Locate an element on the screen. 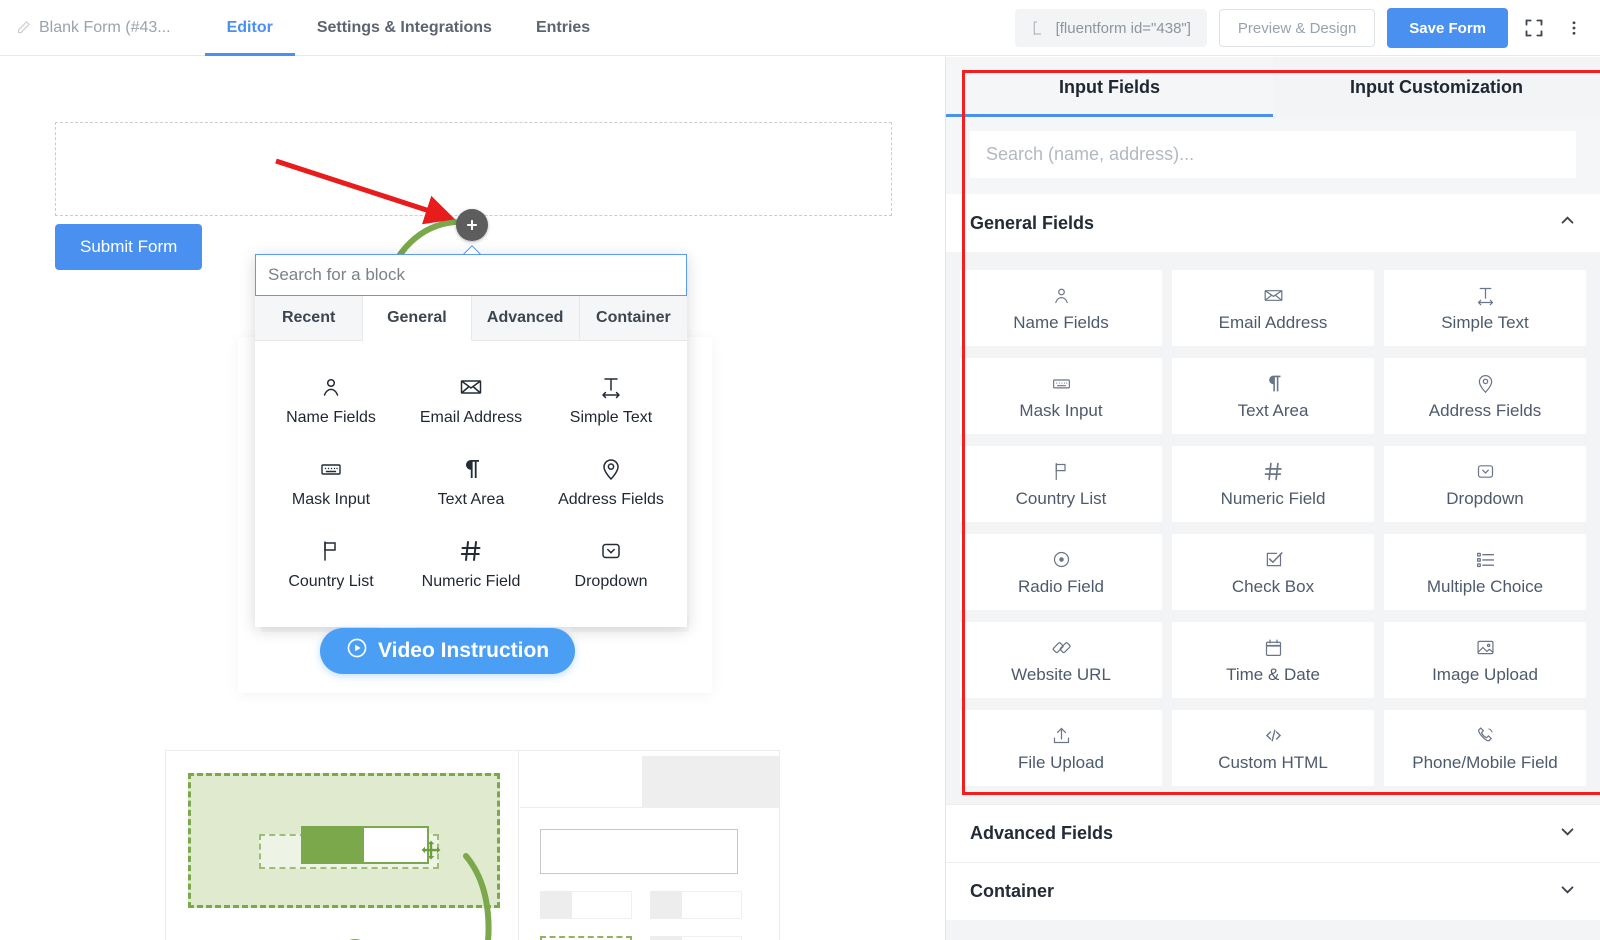 This screenshot has width=1600, height=940. video-instruction-button: Video Instruction is located at coordinates (448, 651).